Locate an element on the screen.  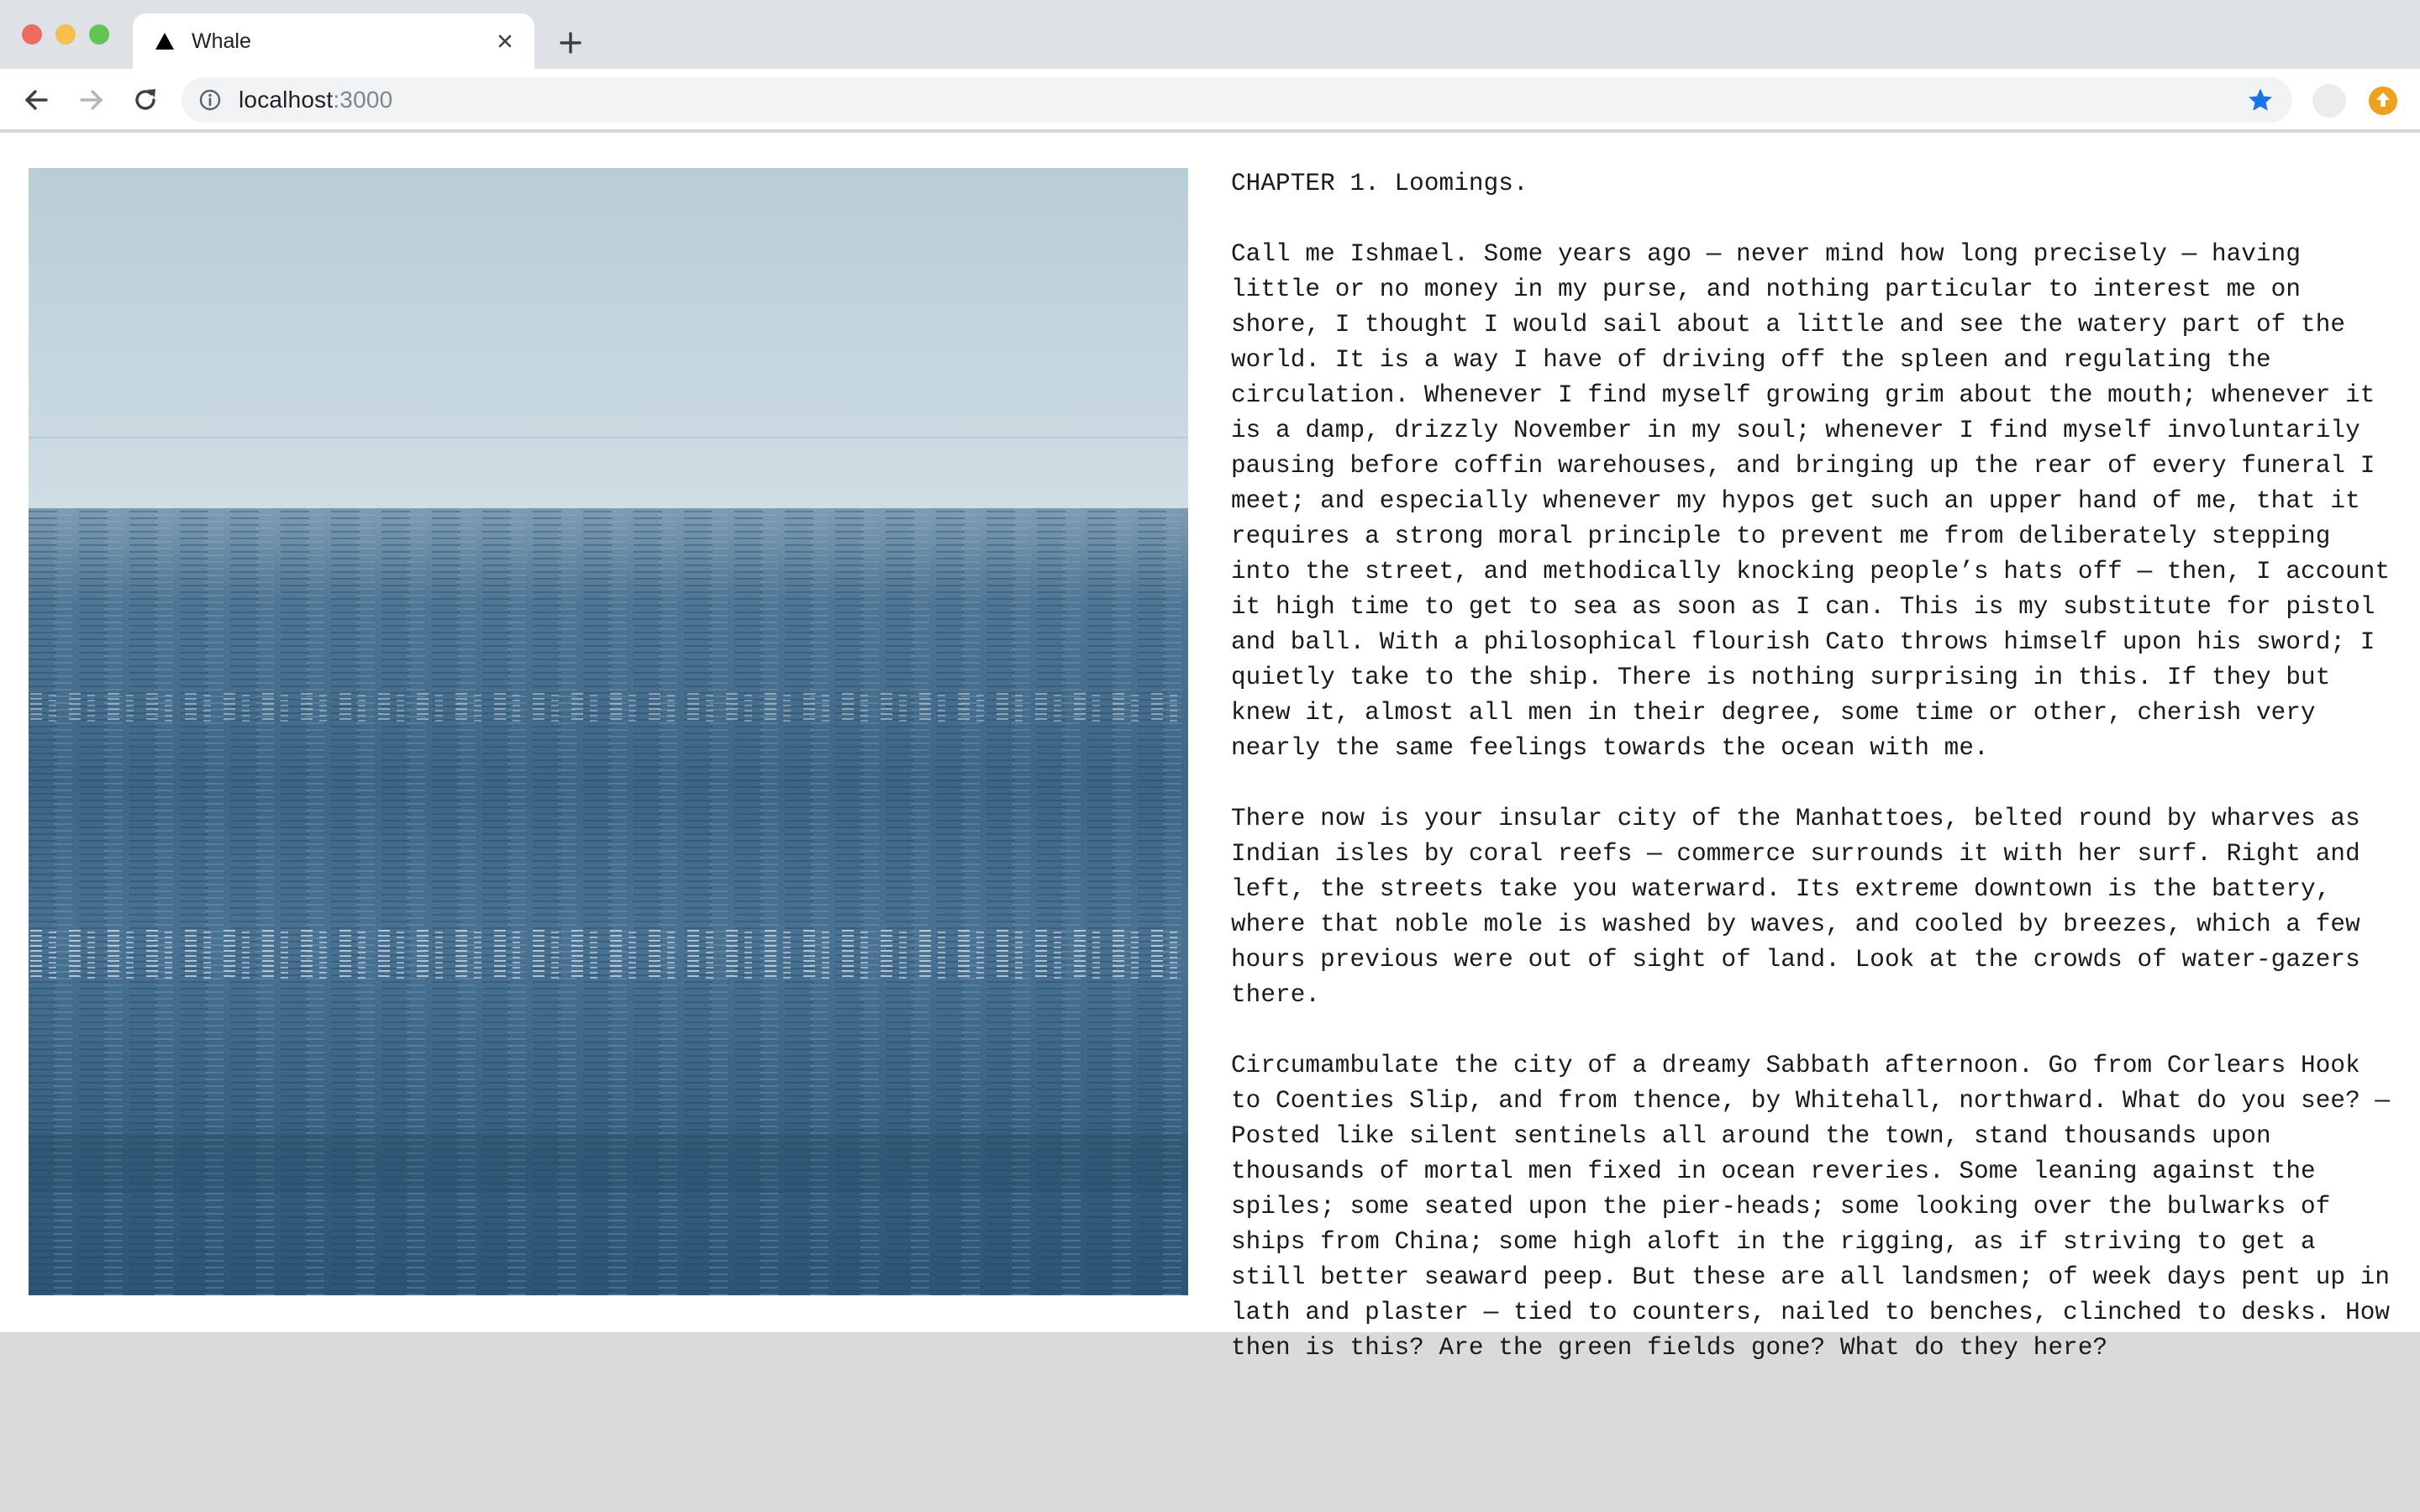
close-window-button is located at coordinates (32, 34).